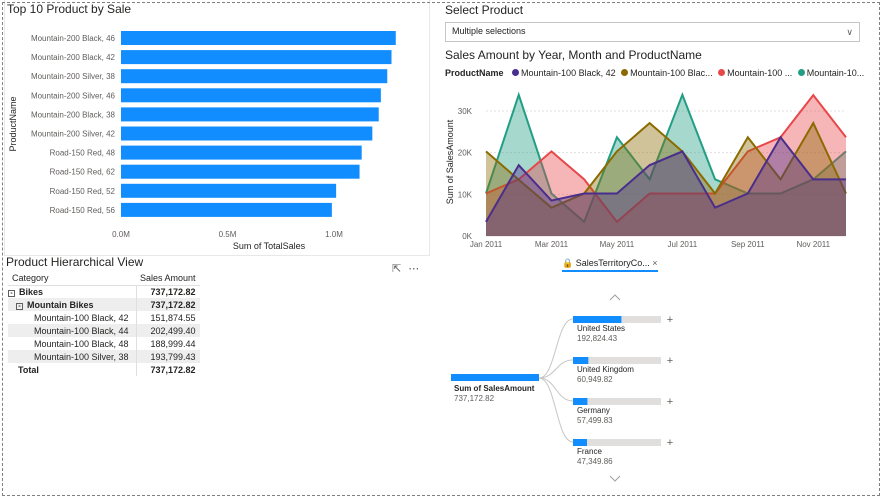 This screenshot has height=498, width=882. Describe the element at coordinates (593, 410) in the screenshot. I see `decomp-node-label: Germany` at that location.